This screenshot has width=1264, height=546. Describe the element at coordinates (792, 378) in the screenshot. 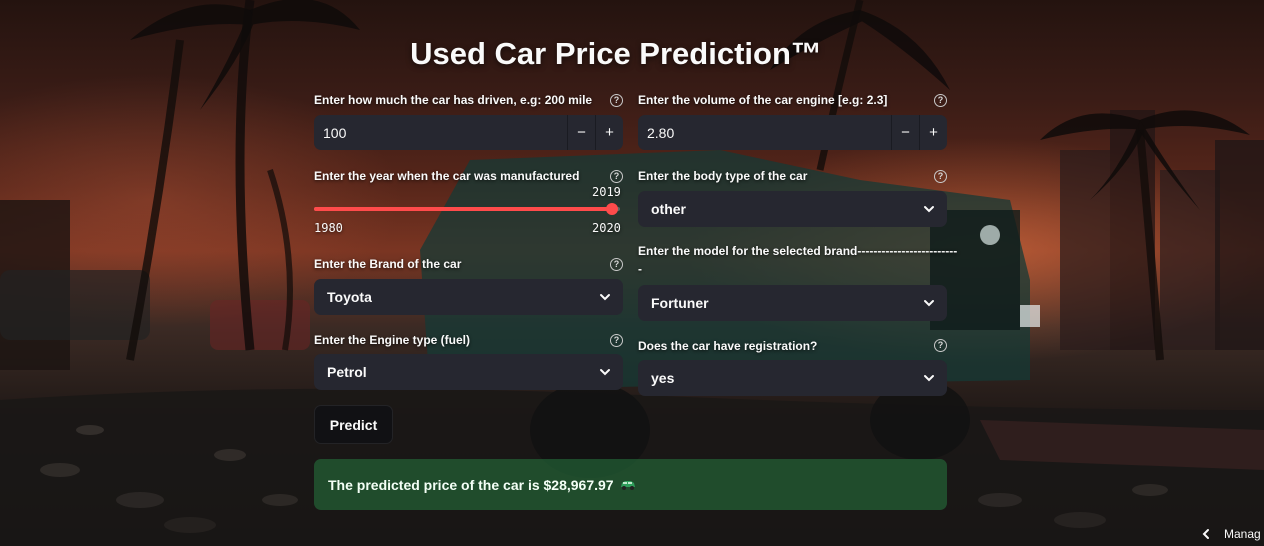

I see `registration-select: yes` at that location.